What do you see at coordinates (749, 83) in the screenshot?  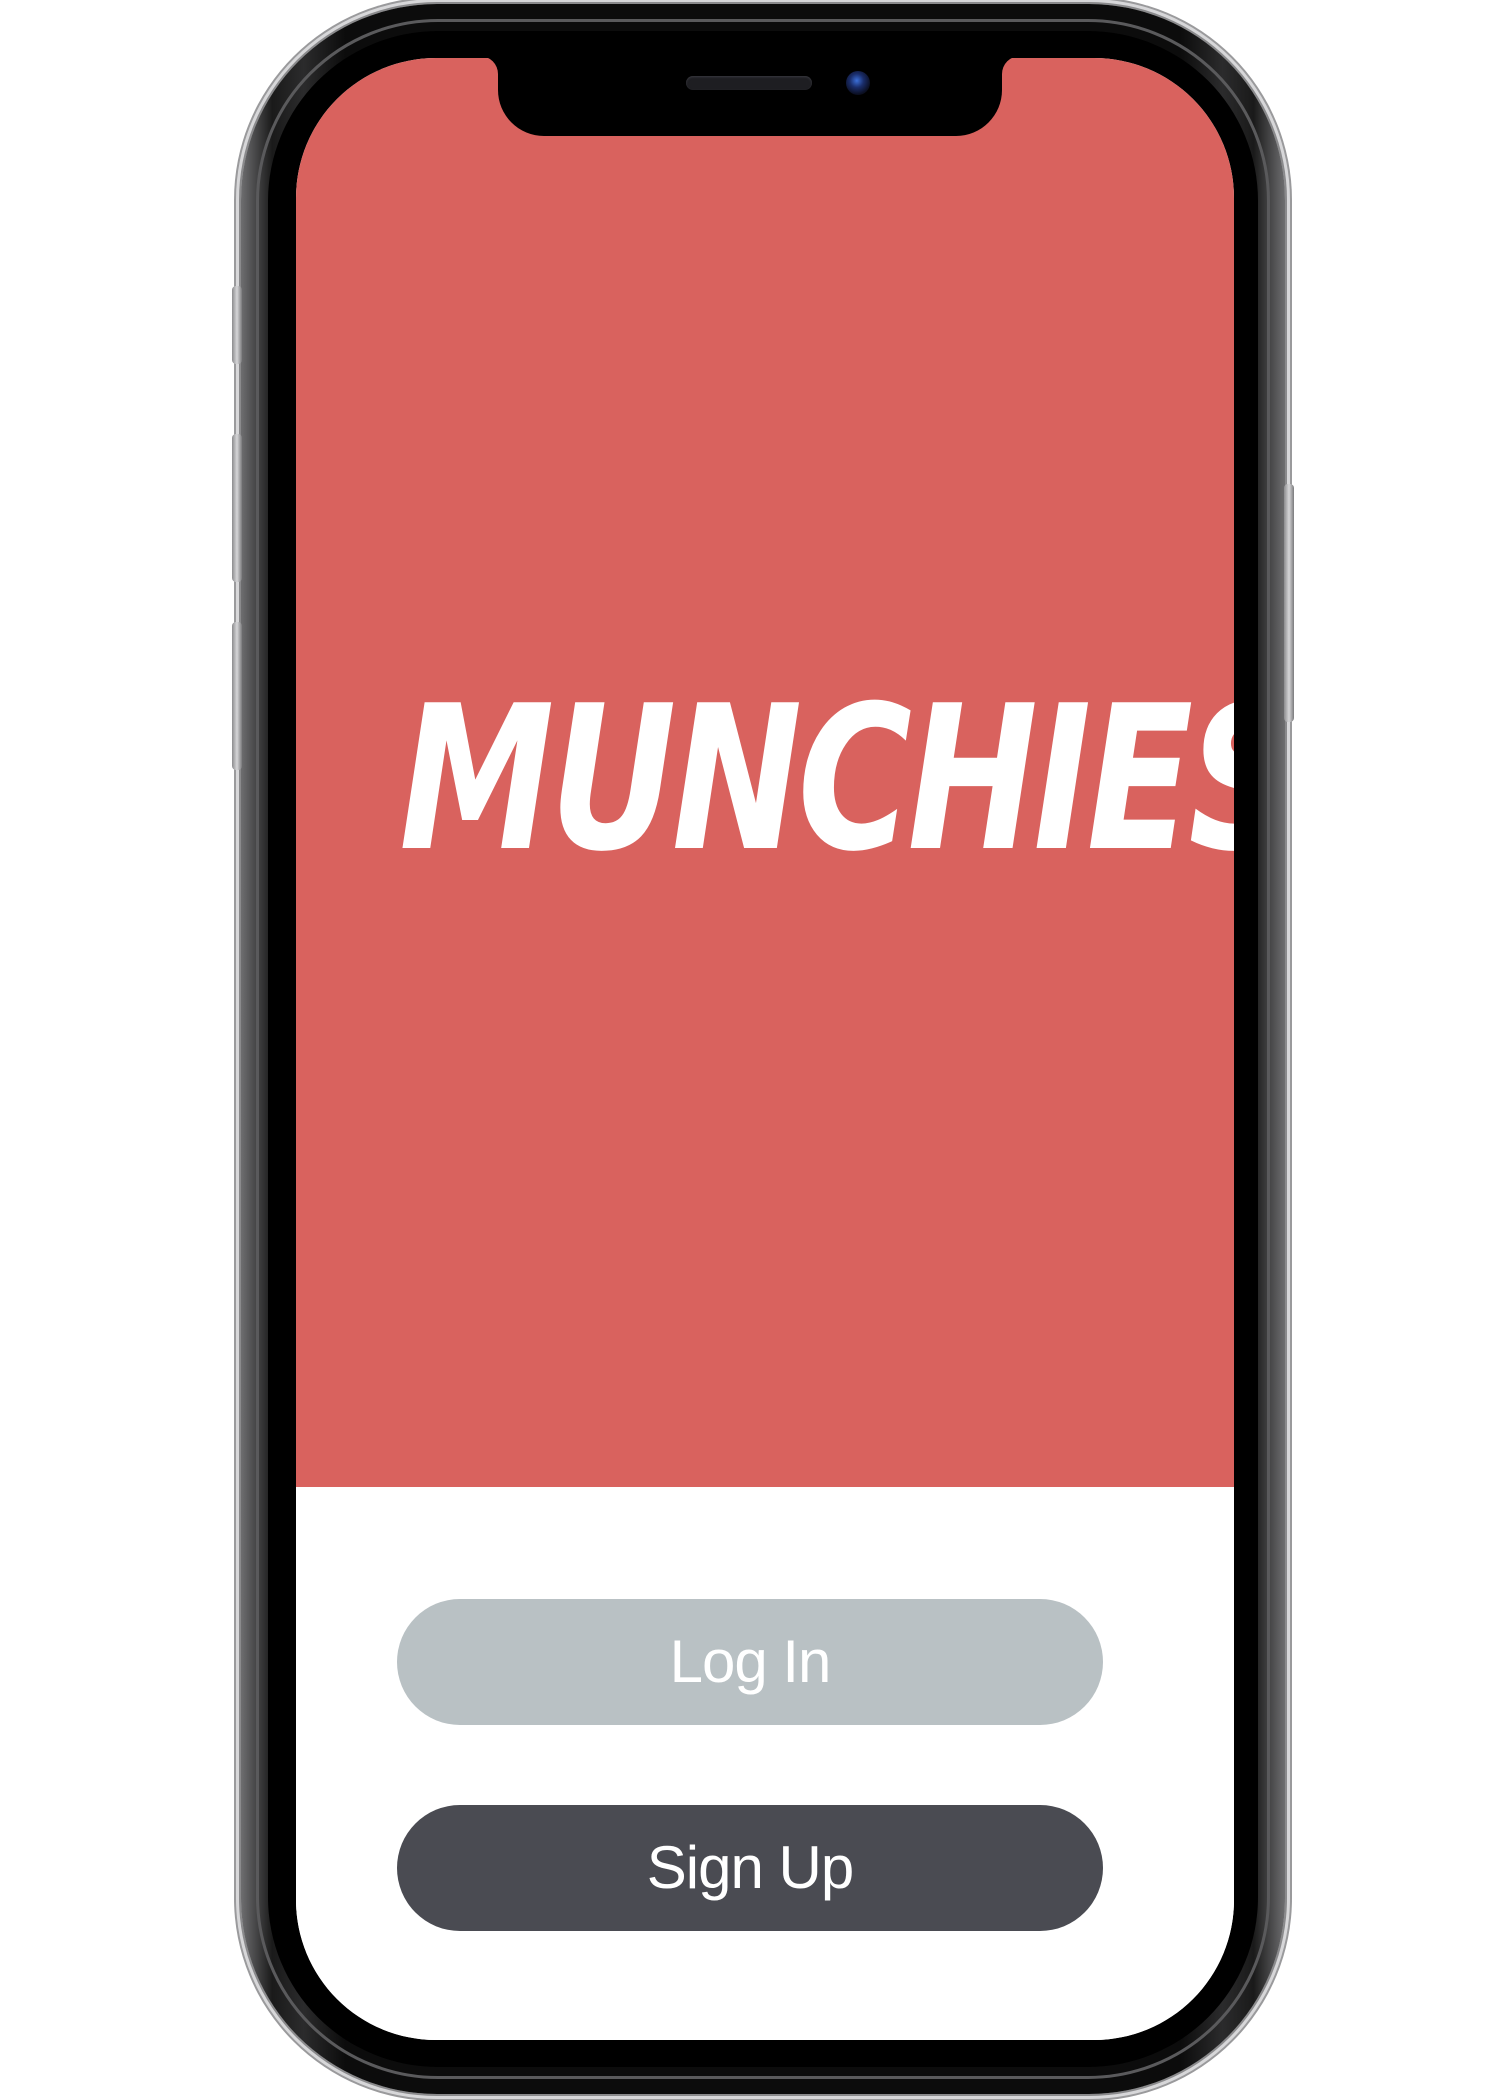 I see `earpiece-speaker` at bounding box center [749, 83].